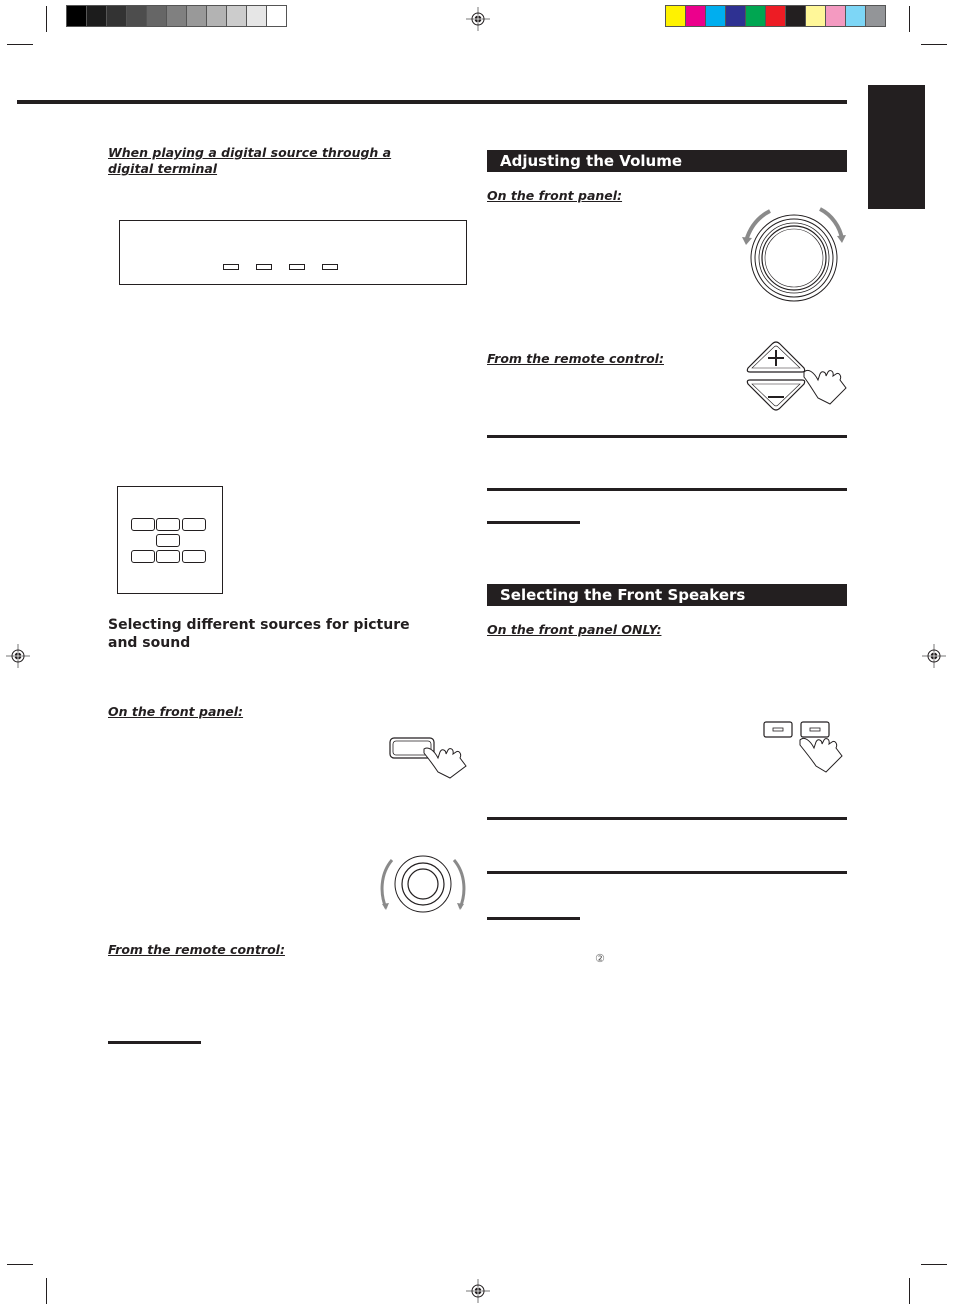 Image resolution: width=954 pixels, height=1311 pixels. I want to click on step-number-marker: ②, so click(600, 958).